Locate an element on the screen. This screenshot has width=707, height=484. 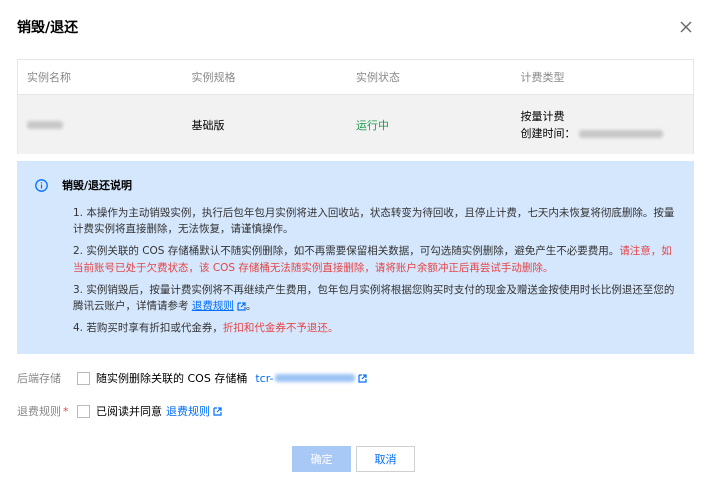
info-item-prefix: 2. is located at coordinates (78, 251).